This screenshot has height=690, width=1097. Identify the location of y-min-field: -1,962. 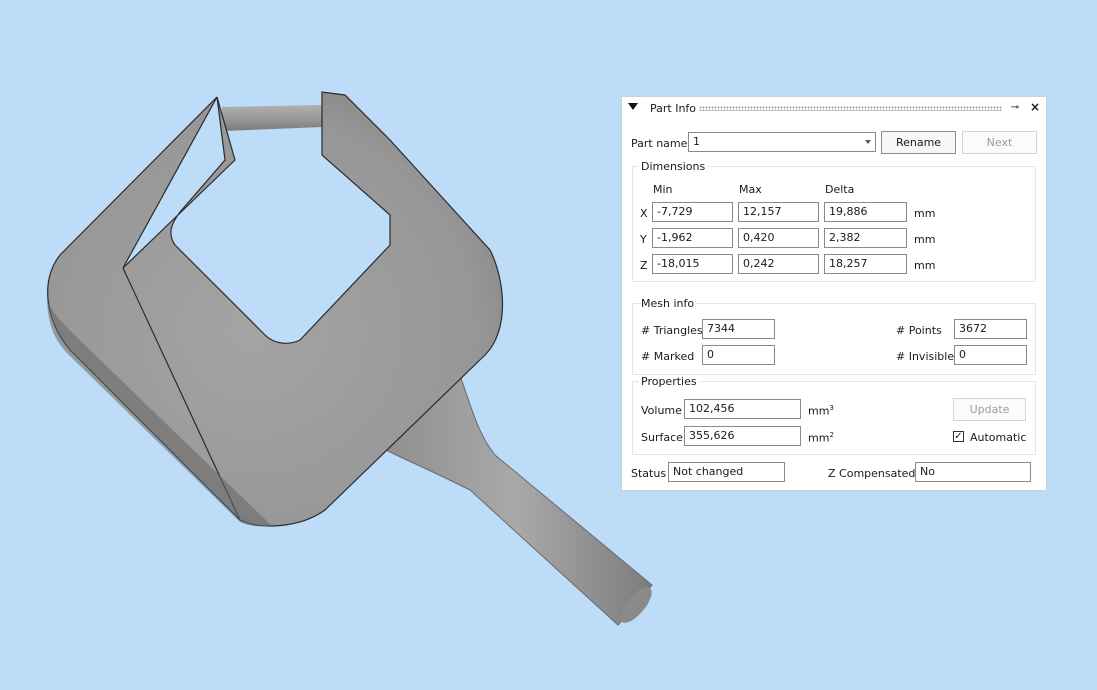
(692, 238).